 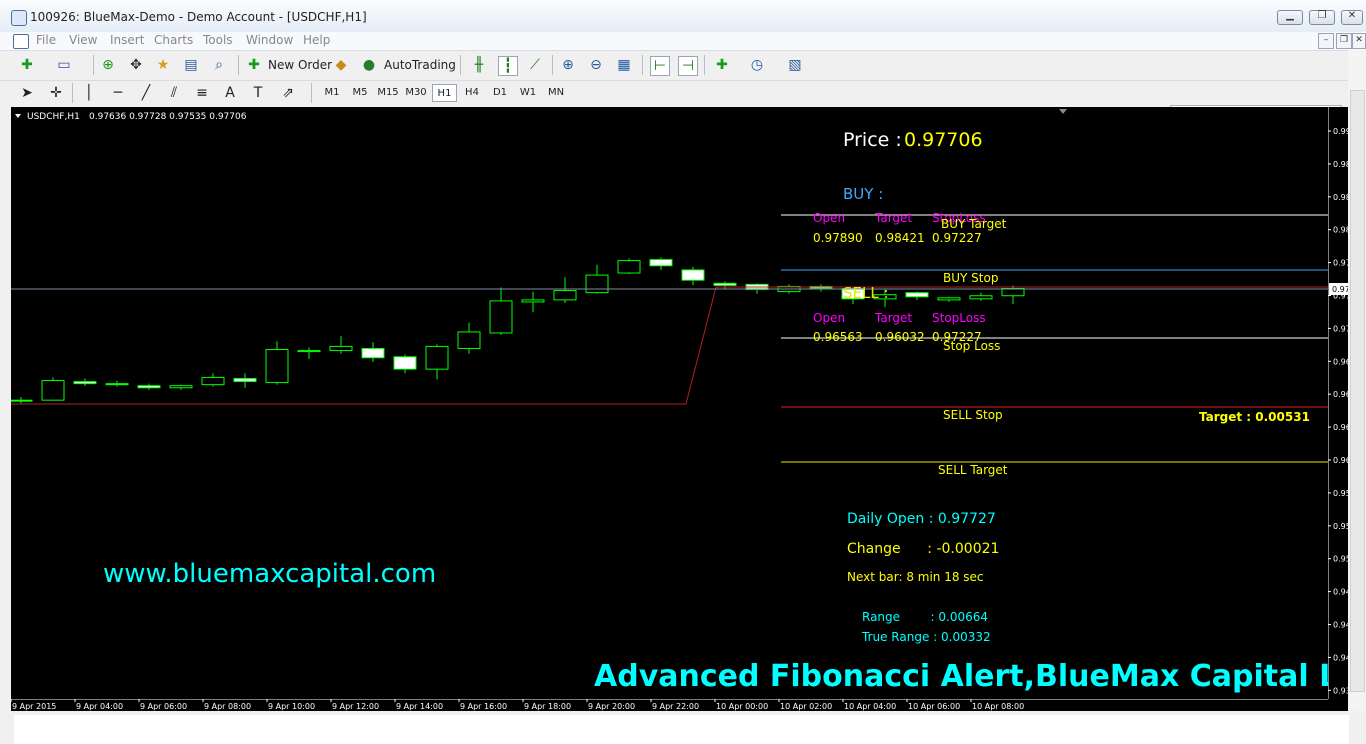 What do you see at coordinates (360, 93) in the screenshot?
I see `tf-m5: M5` at bounding box center [360, 93].